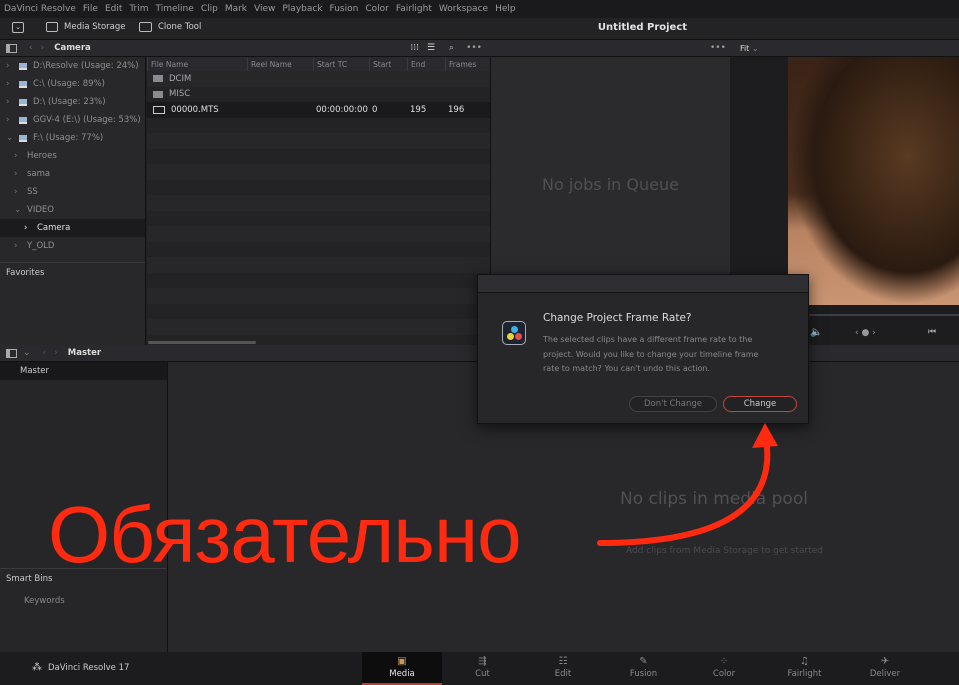  I want to click on table-body: DCIM MISC 00000.MTS 00:00:00:00 0 195 196, so click(318, 210).